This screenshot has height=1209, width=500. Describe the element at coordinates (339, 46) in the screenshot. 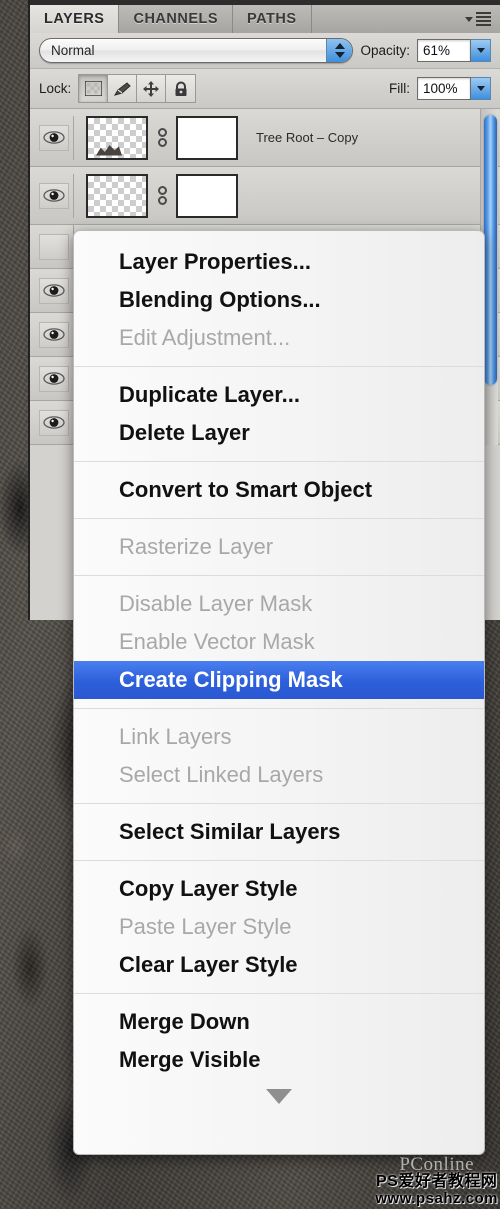

I see `arrow-up-icon` at that location.